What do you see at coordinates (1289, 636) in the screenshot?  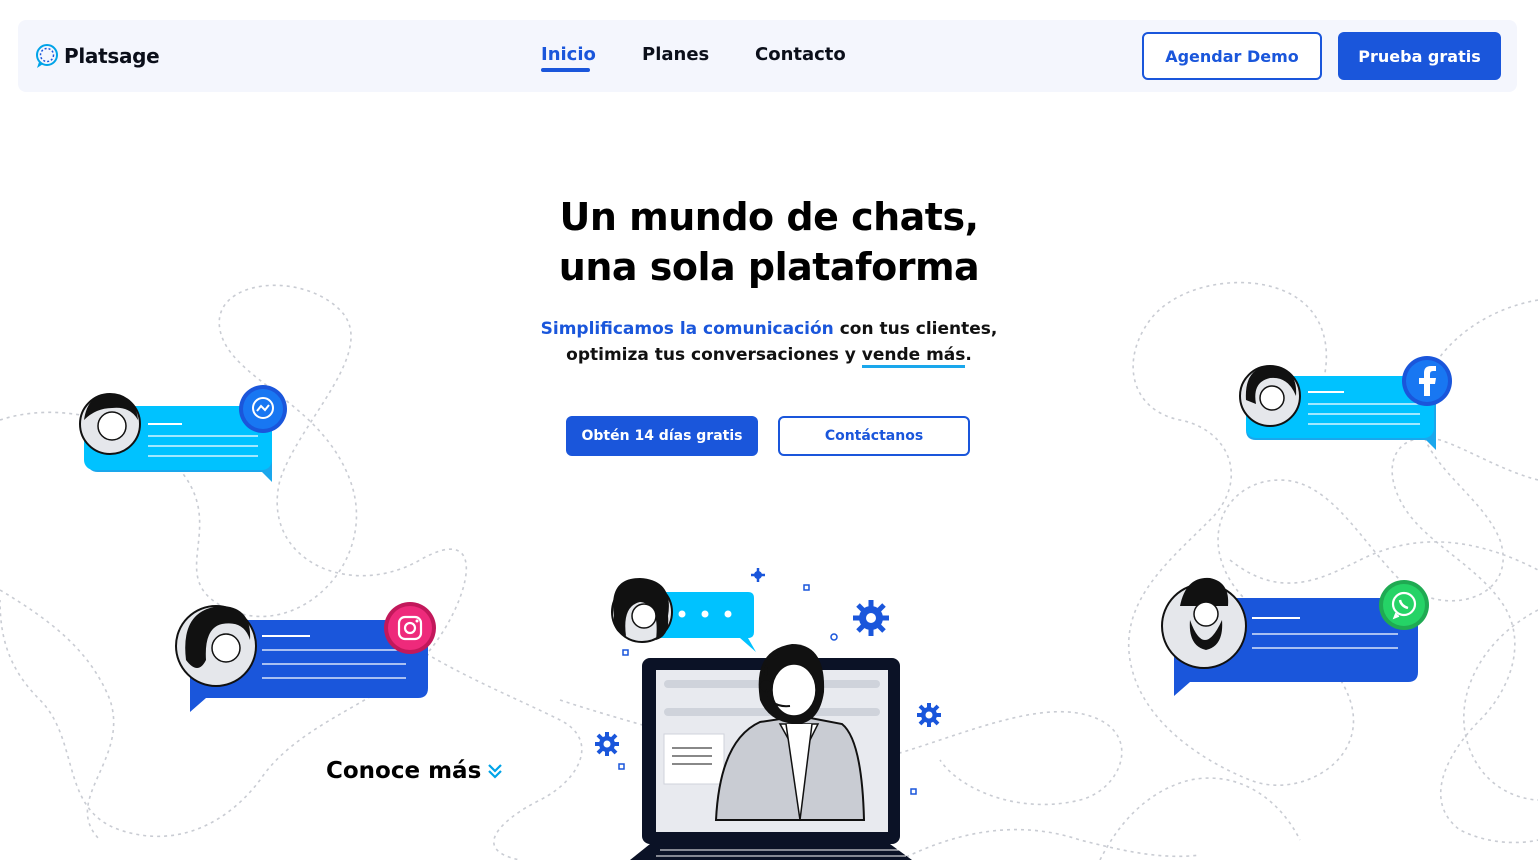 I see `whatsapp-chat-bubble` at bounding box center [1289, 636].